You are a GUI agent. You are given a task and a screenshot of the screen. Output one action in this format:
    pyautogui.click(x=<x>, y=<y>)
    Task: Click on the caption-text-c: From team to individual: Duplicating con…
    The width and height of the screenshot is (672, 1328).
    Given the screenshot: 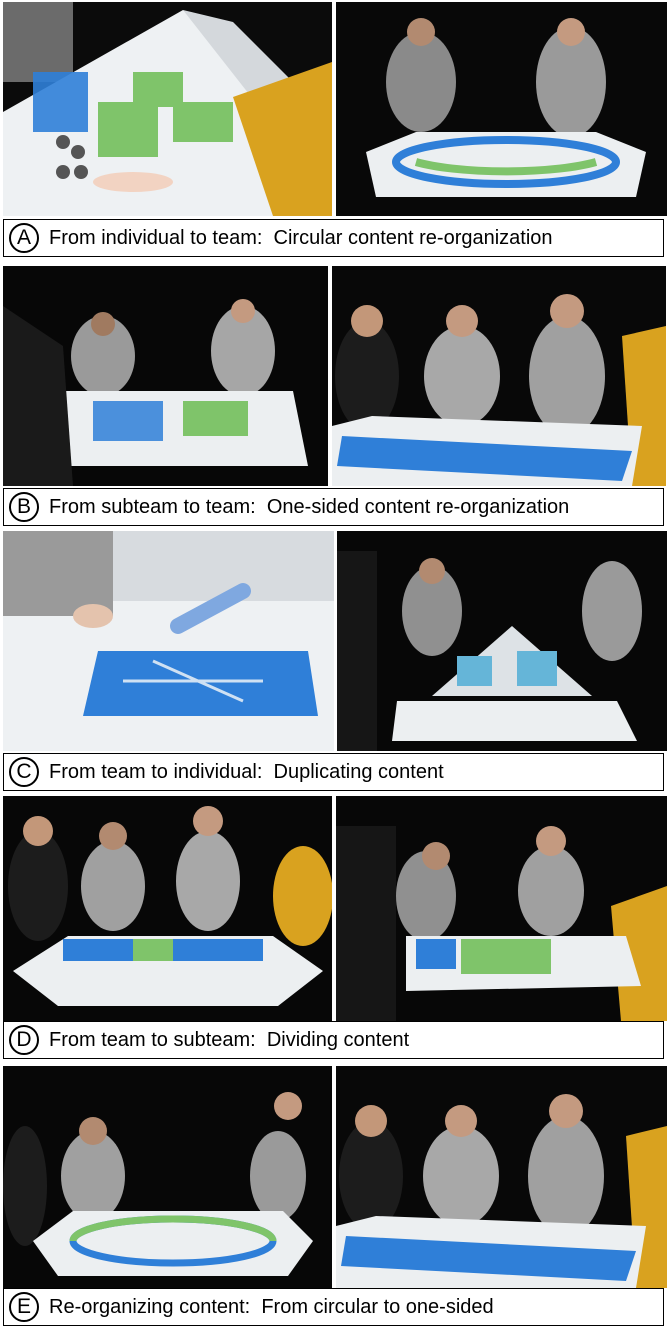 What is the action you would take?
    pyautogui.click(x=246, y=771)
    